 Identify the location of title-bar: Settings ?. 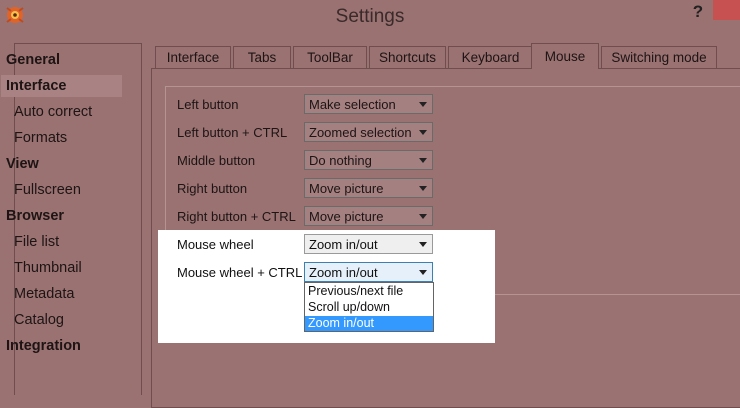
(370, 17).